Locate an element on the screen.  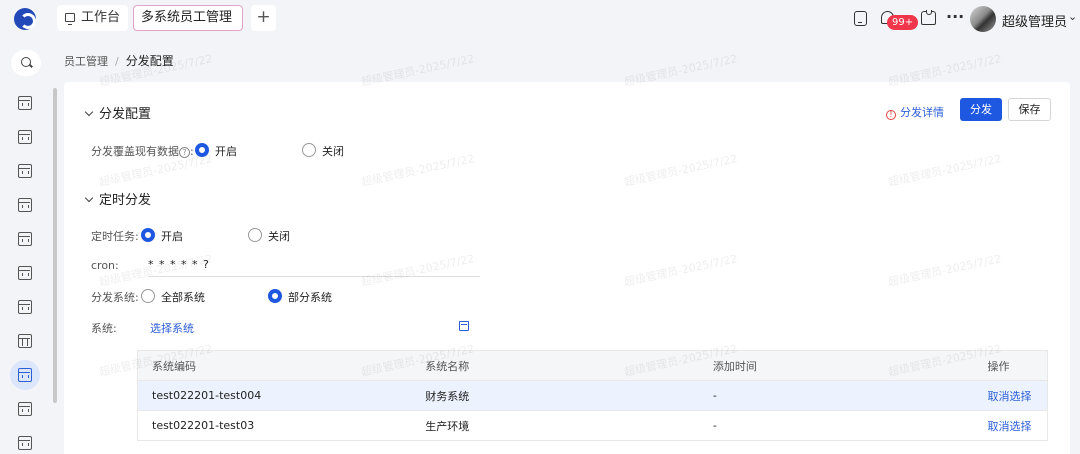
monitor-icon is located at coordinates (70, 19).